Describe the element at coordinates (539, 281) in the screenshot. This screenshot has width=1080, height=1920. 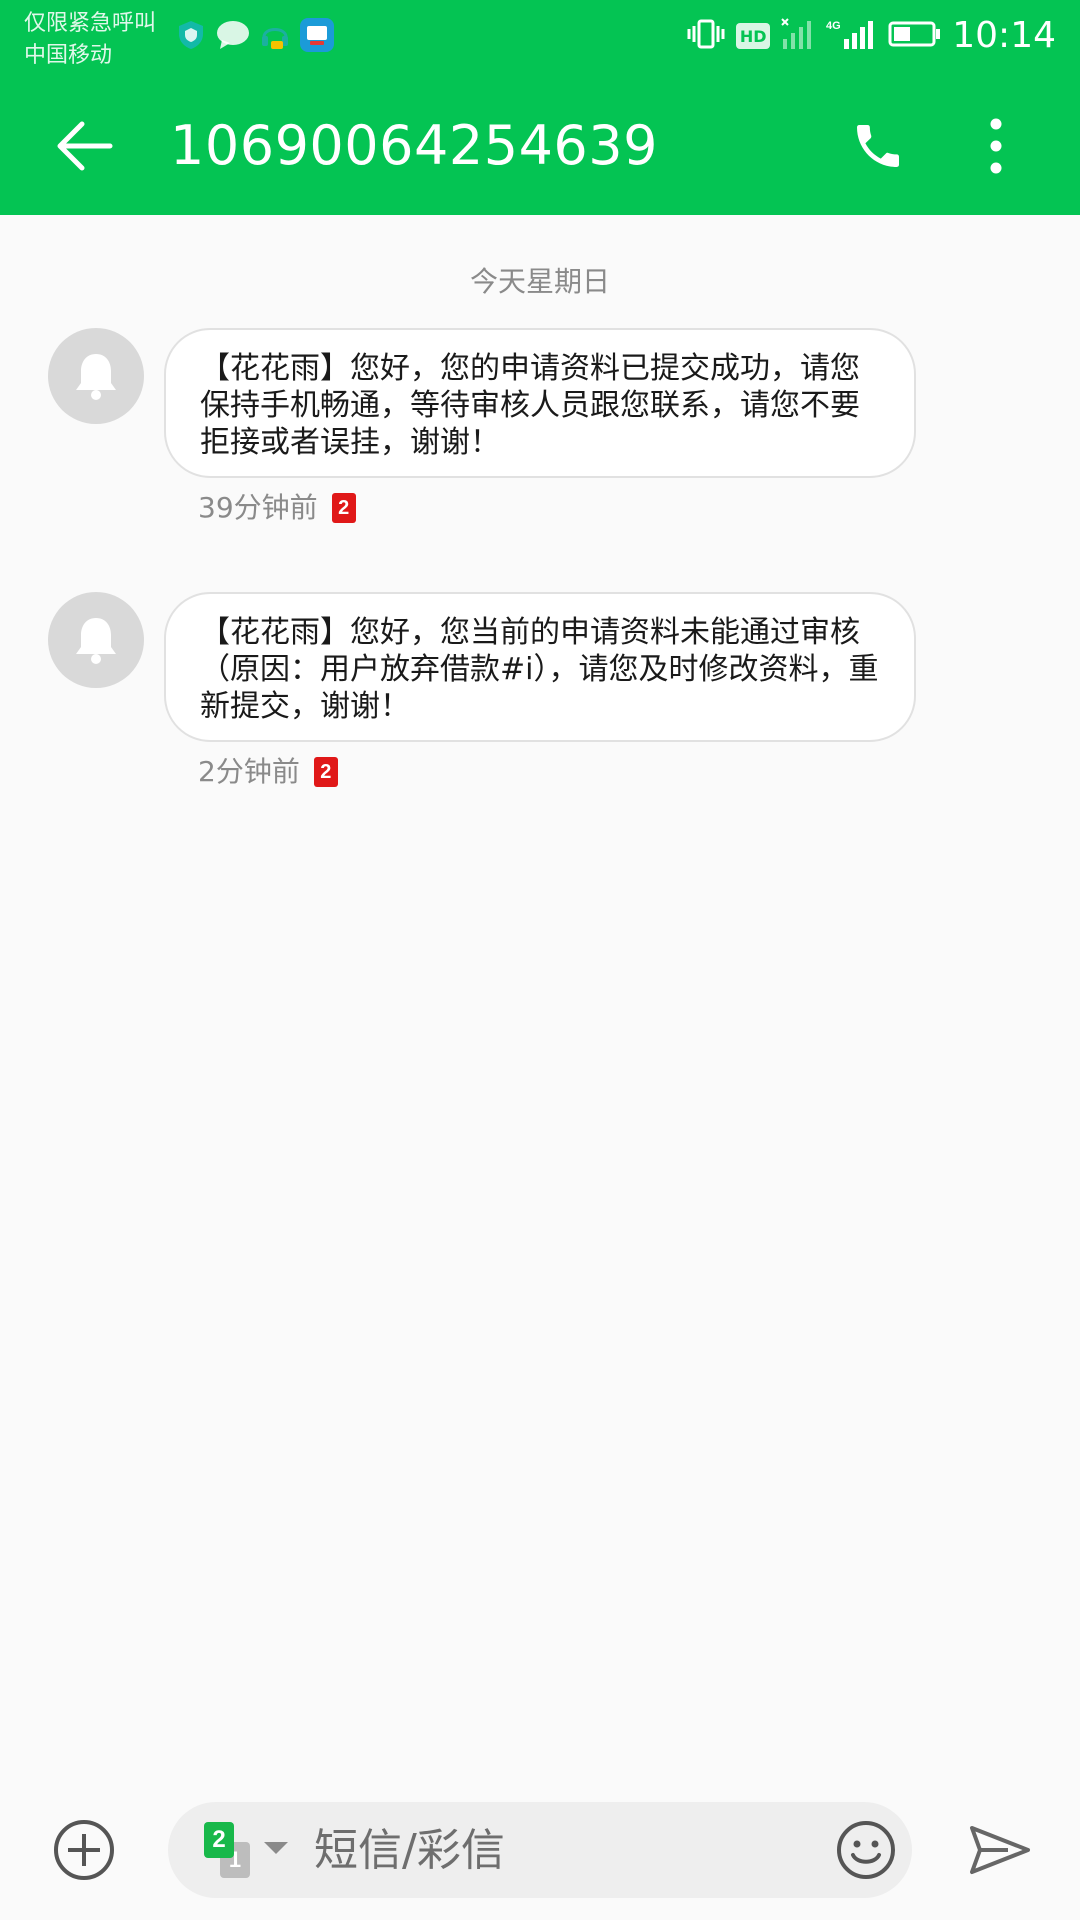
I see `date-separator: 今天星期日` at that location.